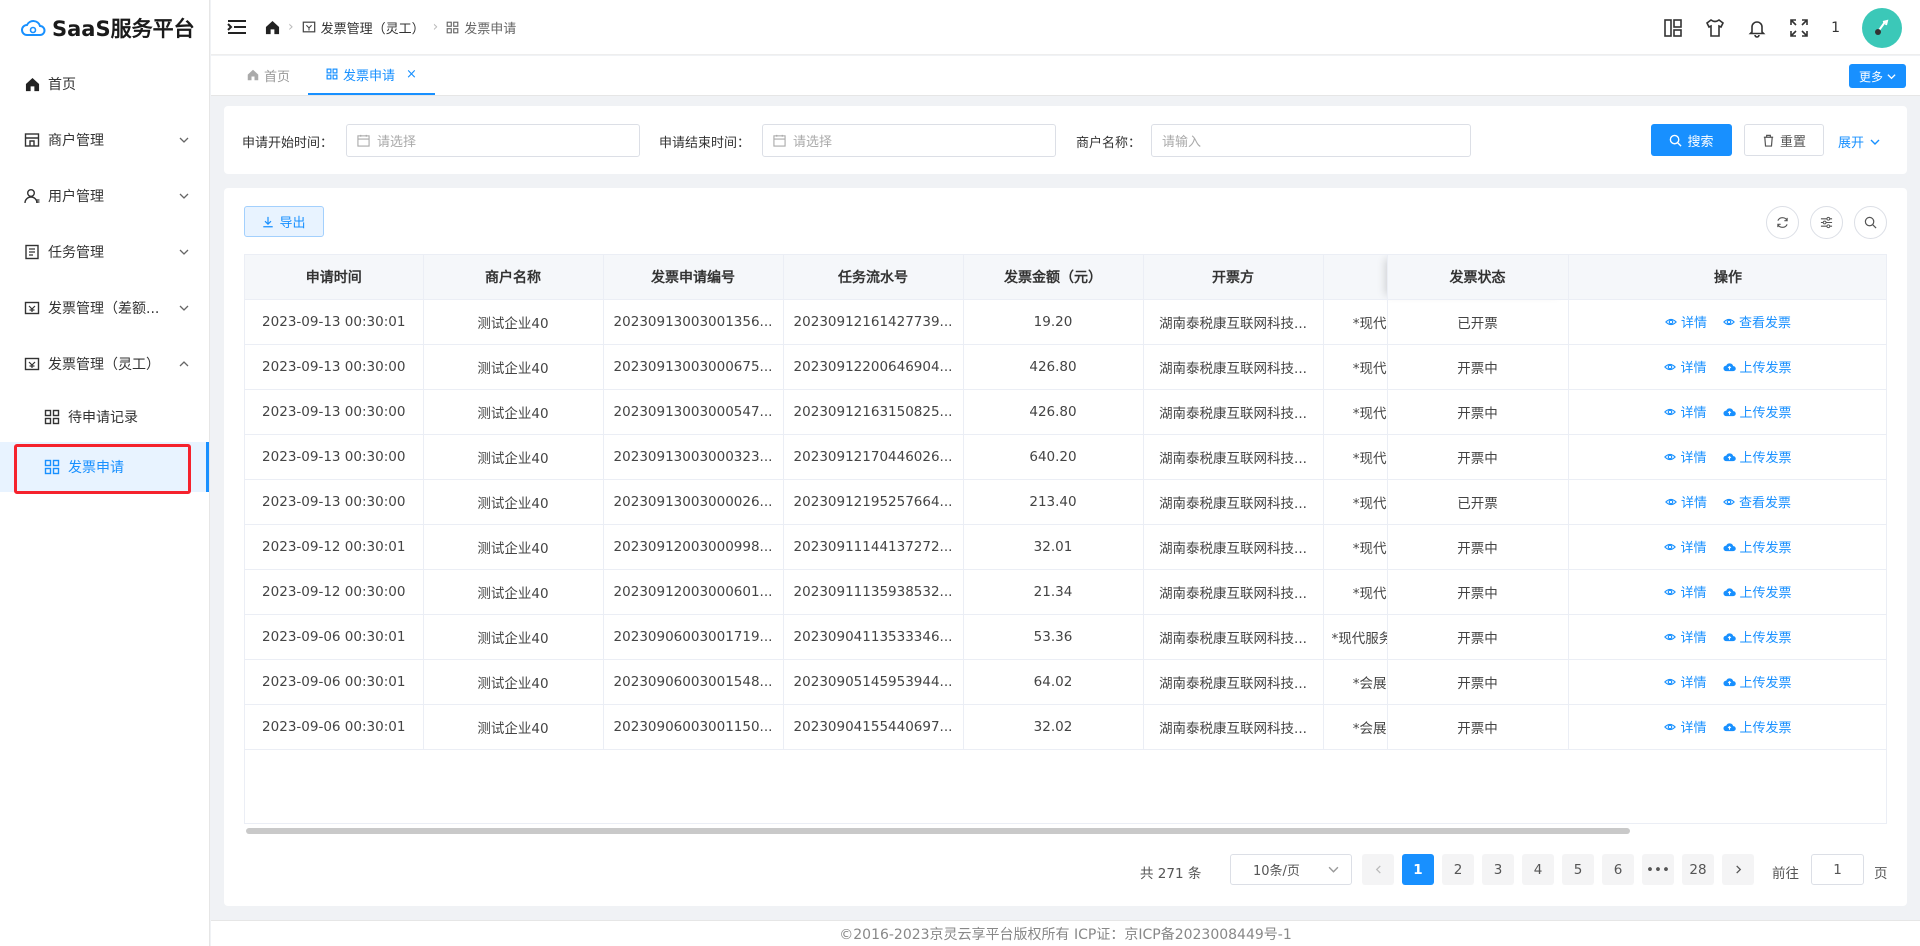  Describe the element at coordinates (272, 27) in the screenshot. I see `breadcrumb-home` at that location.